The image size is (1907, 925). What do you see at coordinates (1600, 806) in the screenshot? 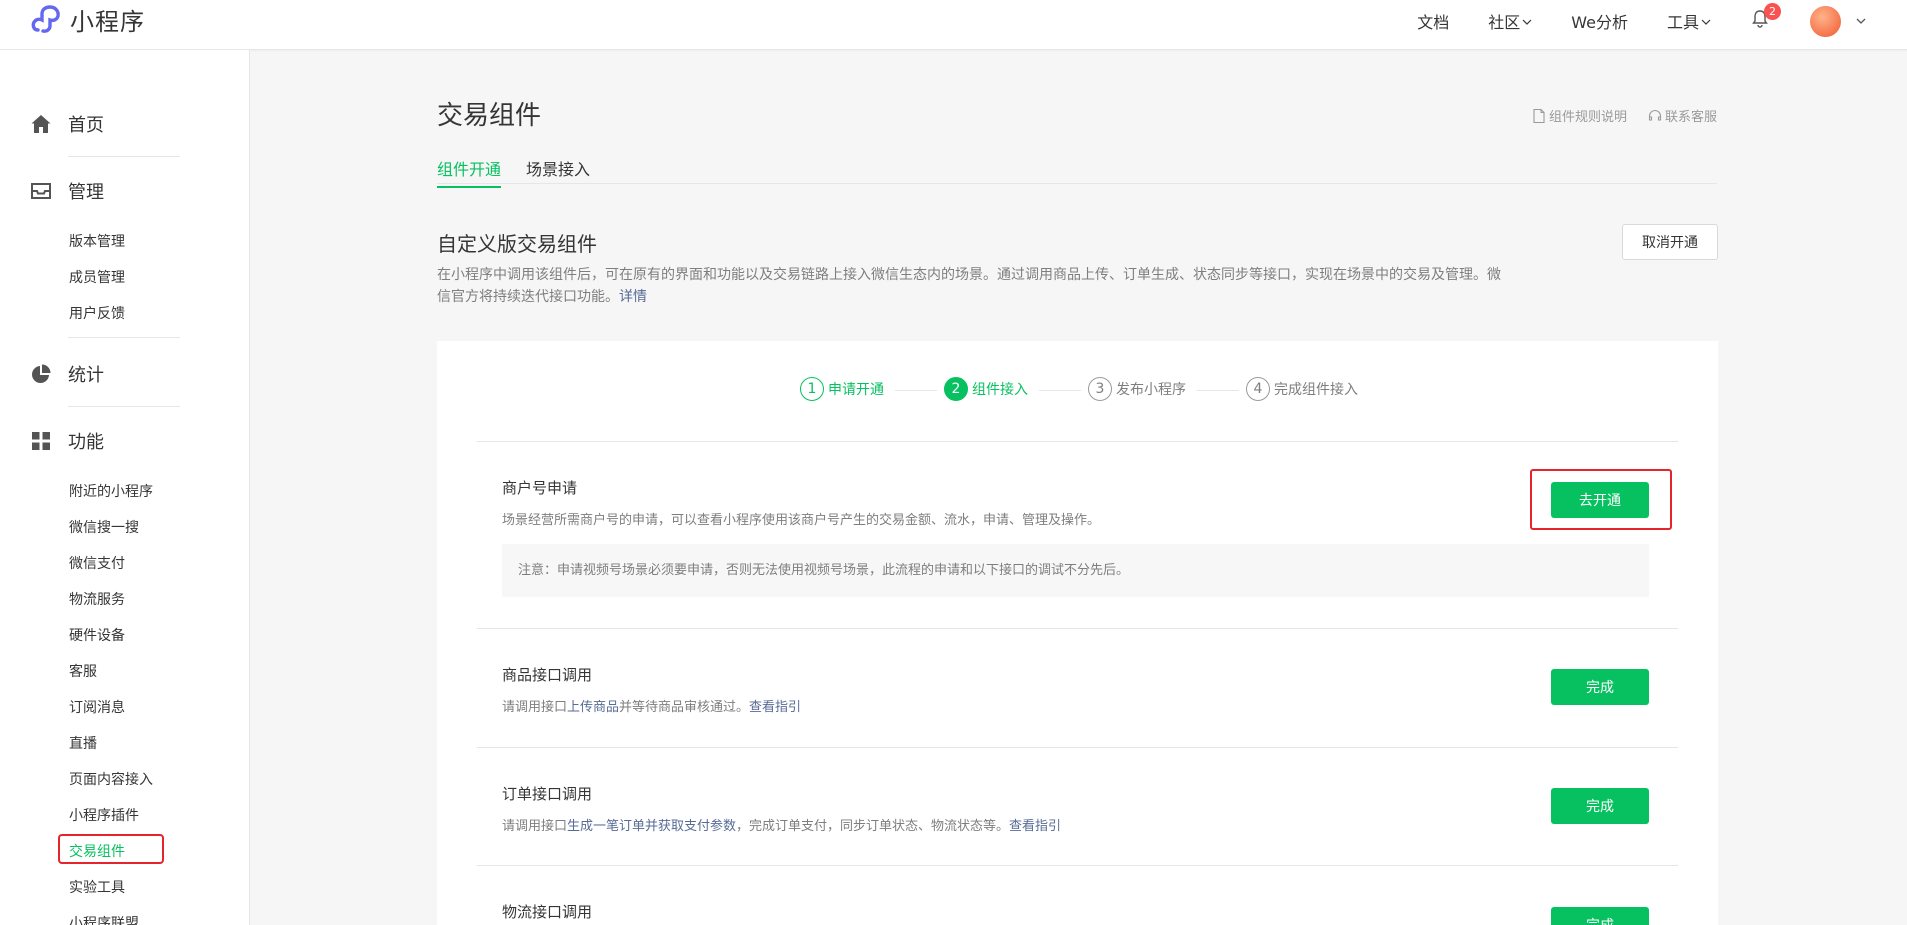
I see `order-done-button: 完成` at bounding box center [1600, 806].